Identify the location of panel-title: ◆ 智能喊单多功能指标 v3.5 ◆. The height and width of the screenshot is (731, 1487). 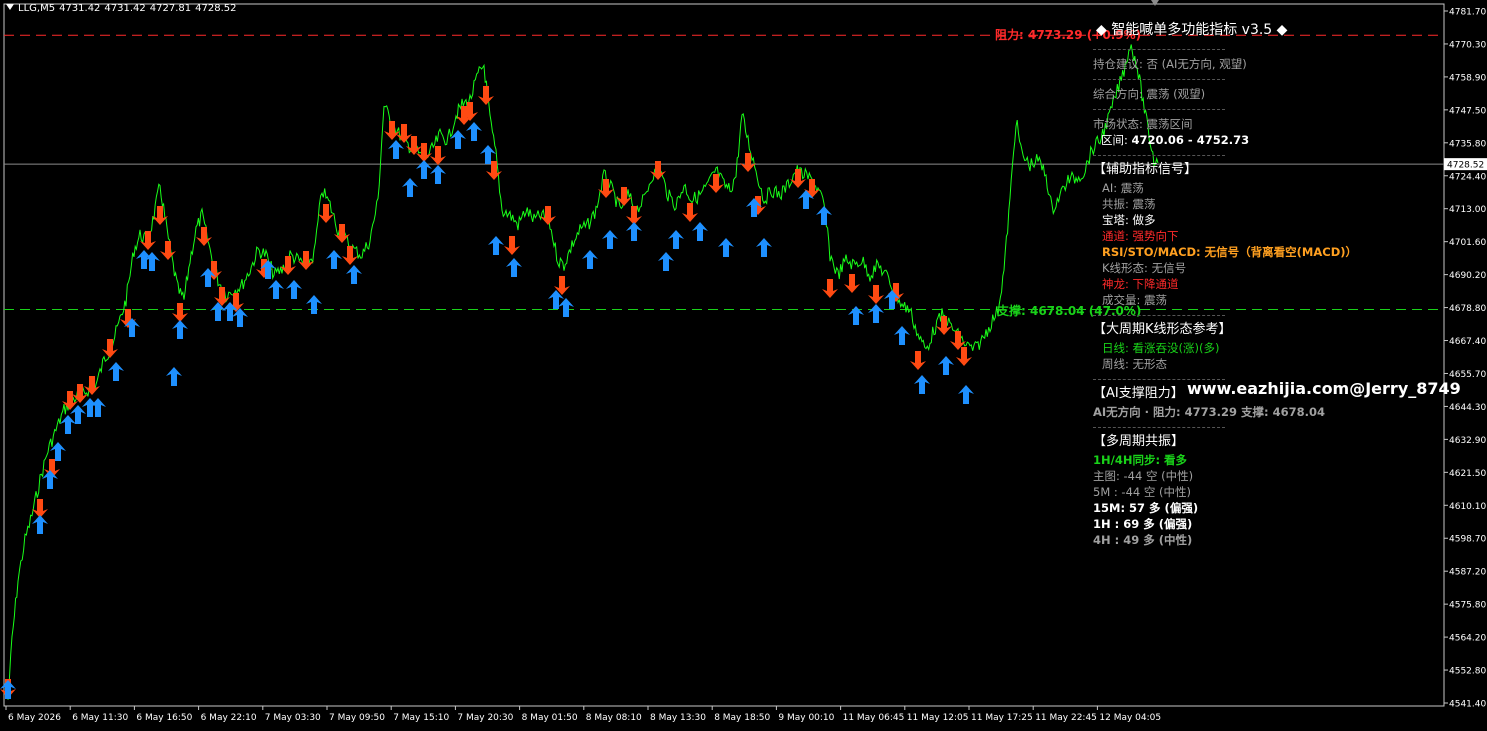
(1192, 30).